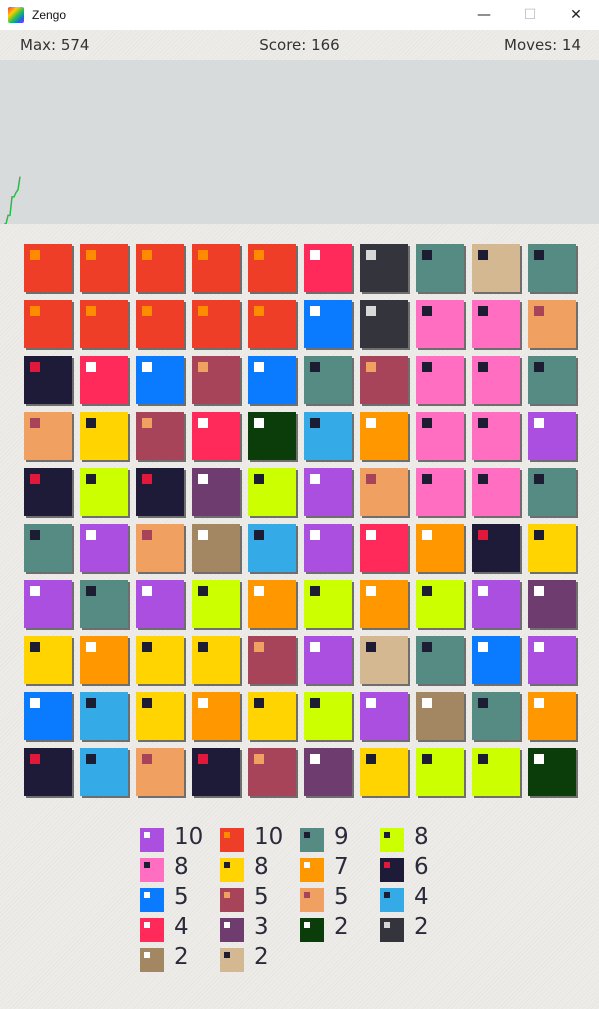 This screenshot has height=1009, width=599. What do you see at coordinates (530, 15) in the screenshot?
I see `maximize-button: ☐` at bounding box center [530, 15].